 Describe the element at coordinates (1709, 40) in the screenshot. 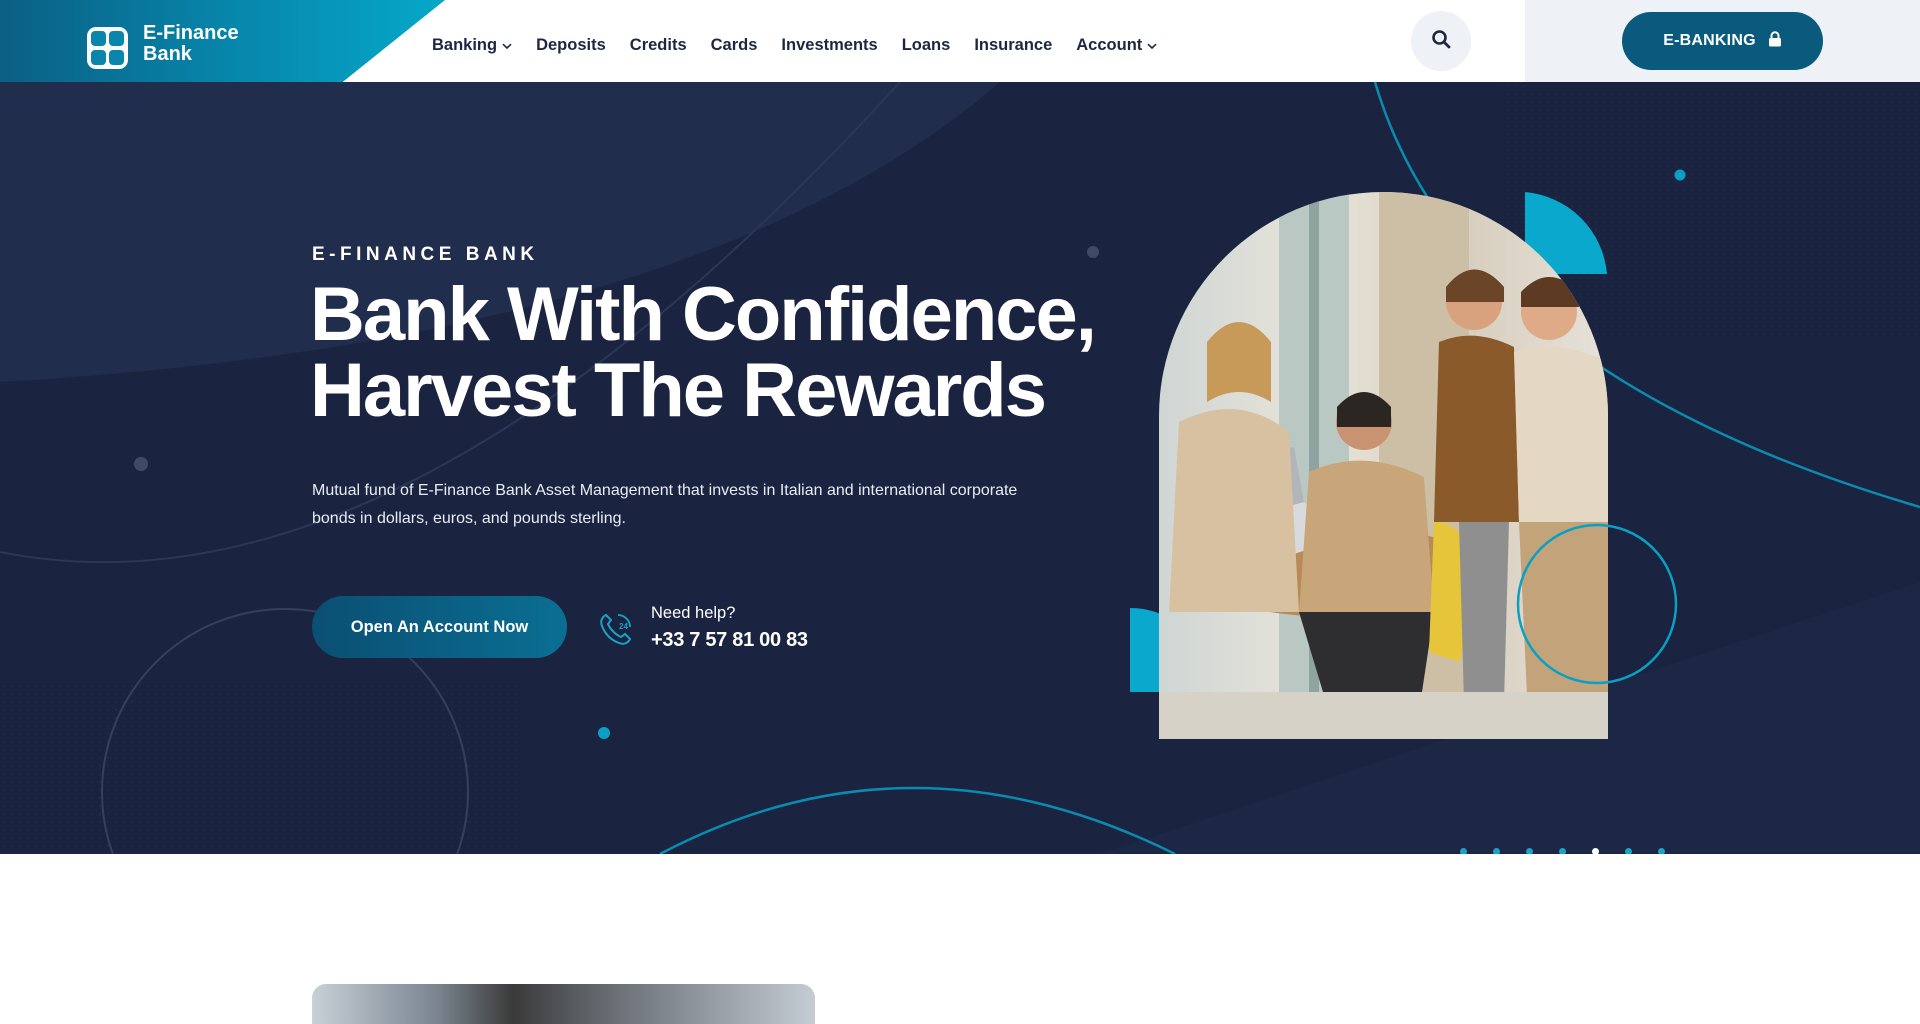

I see `ebanking-label: E-BANKING` at that location.